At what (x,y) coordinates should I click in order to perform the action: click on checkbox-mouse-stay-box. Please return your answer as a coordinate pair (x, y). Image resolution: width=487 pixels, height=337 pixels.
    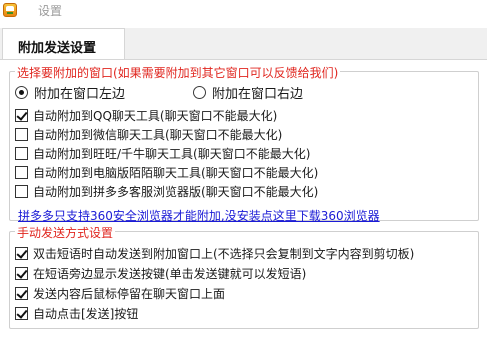
    Looking at the image, I should click on (21, 293).